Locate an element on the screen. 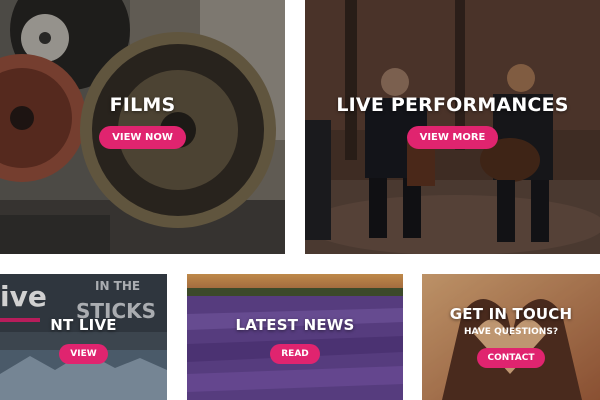 This screenshot has width=600, height=400. nt-live-tile: ive IN THE STICKS NT LIVE VIEW is located at coordinates (83, 337).